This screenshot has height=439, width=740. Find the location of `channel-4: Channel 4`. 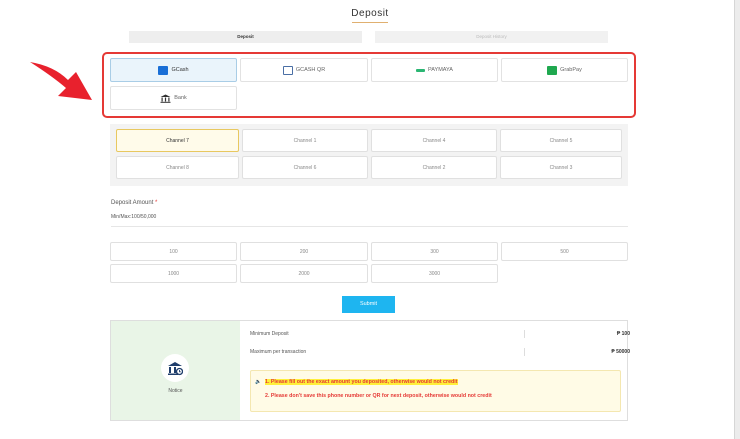

channel-4: Channel 4 is located at coordinates (434, 140).